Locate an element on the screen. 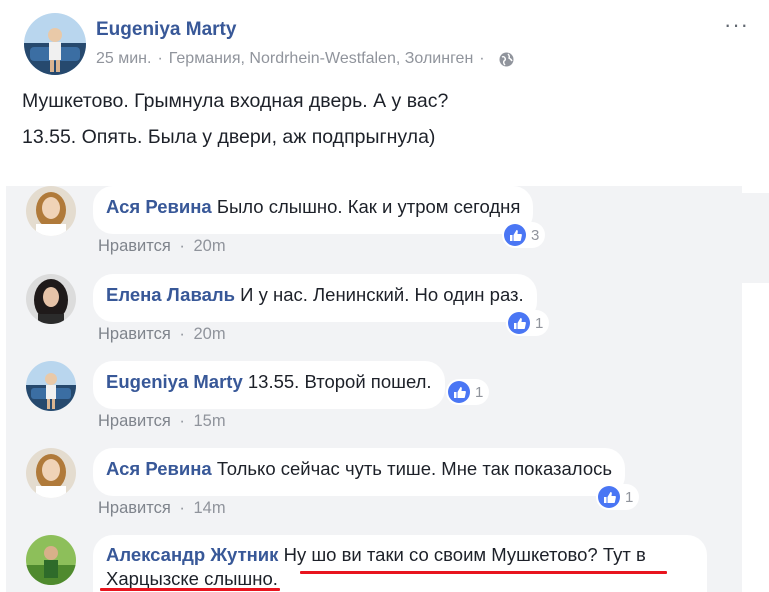 This screenshot has height=592, width=769. commenter-name: Александр Жутник is located at coordinates (192, 554).